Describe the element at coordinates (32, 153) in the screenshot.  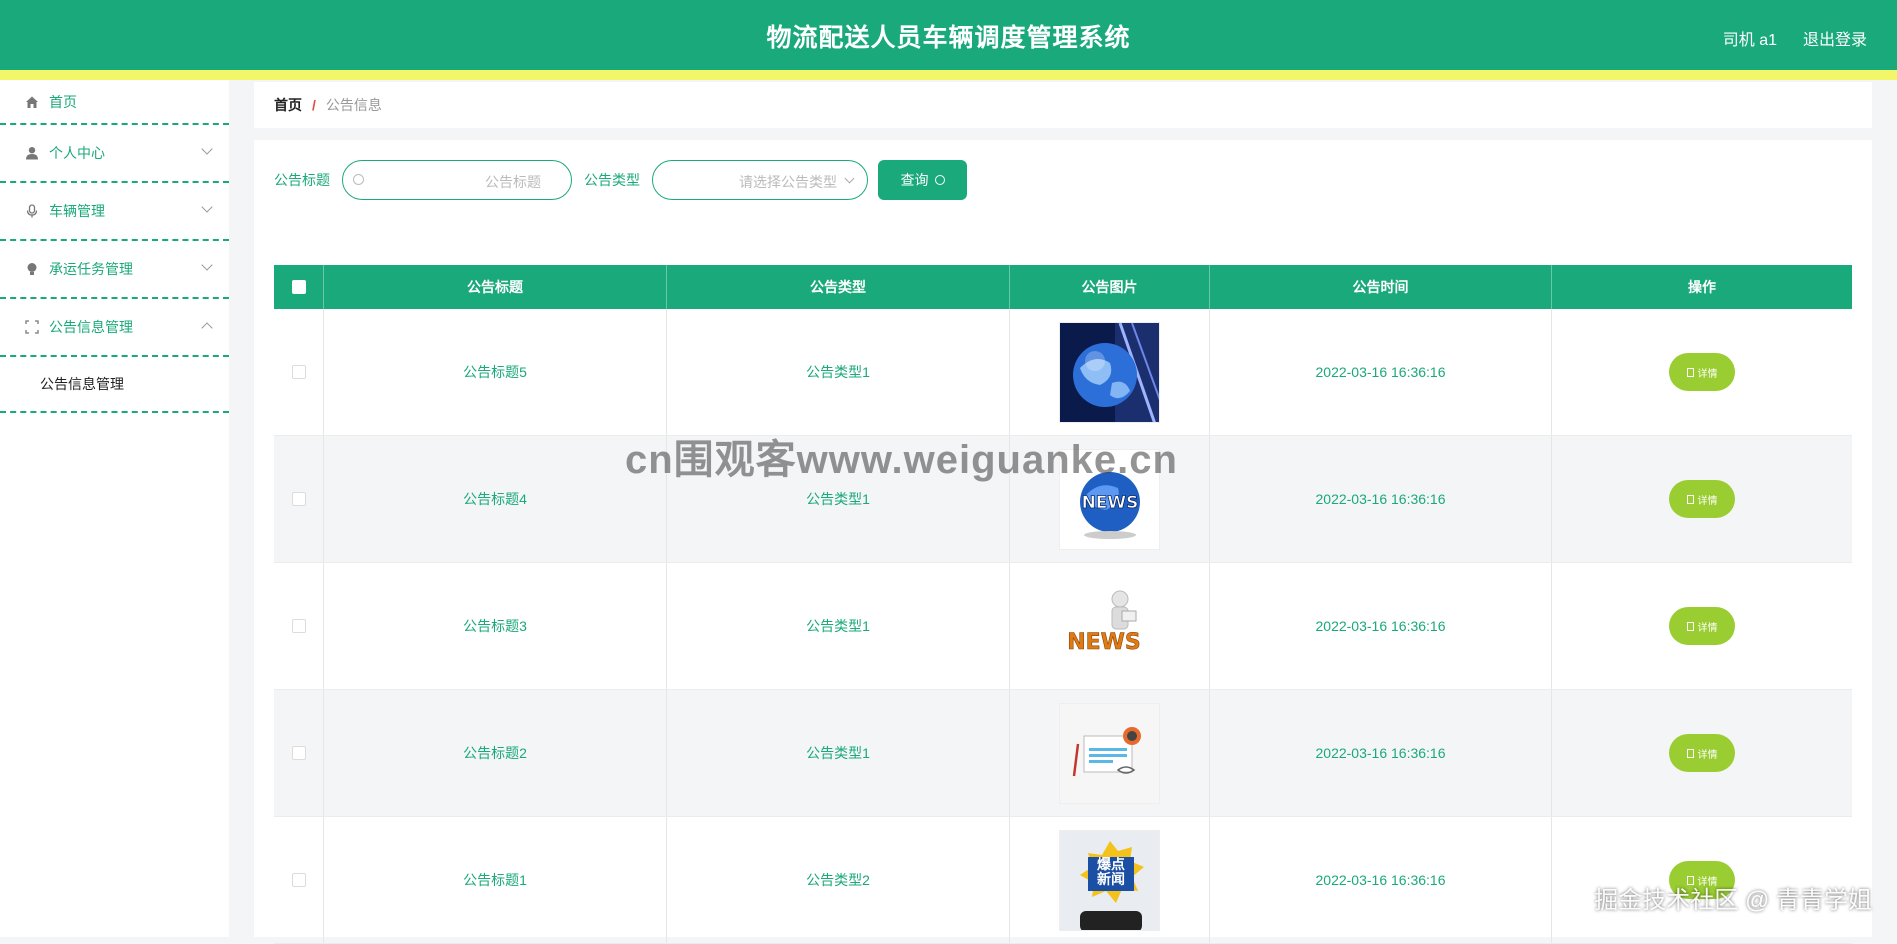
I see `user-icon` at that location.